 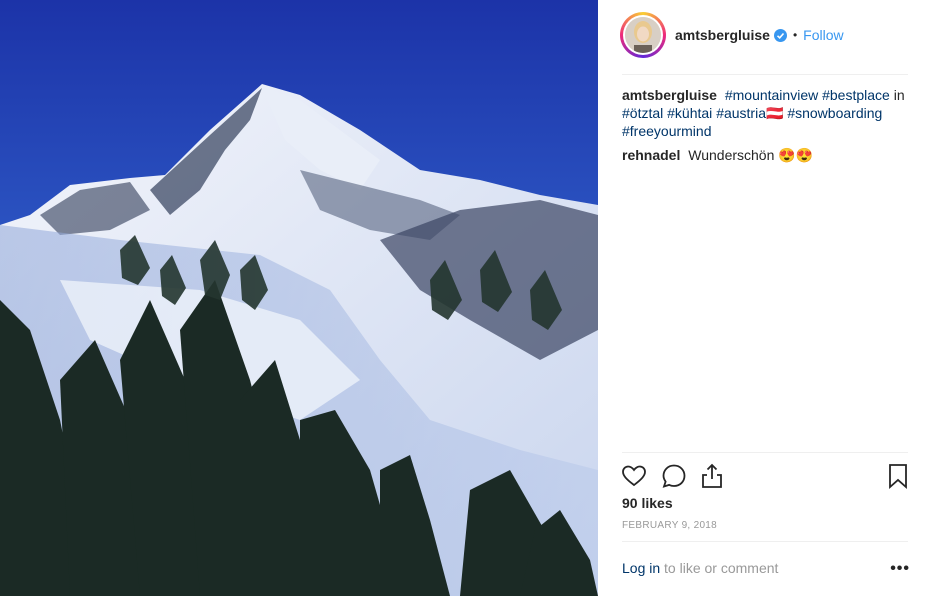 I want to click on post-username: amtsbergluise, so click(x=722, y=35).